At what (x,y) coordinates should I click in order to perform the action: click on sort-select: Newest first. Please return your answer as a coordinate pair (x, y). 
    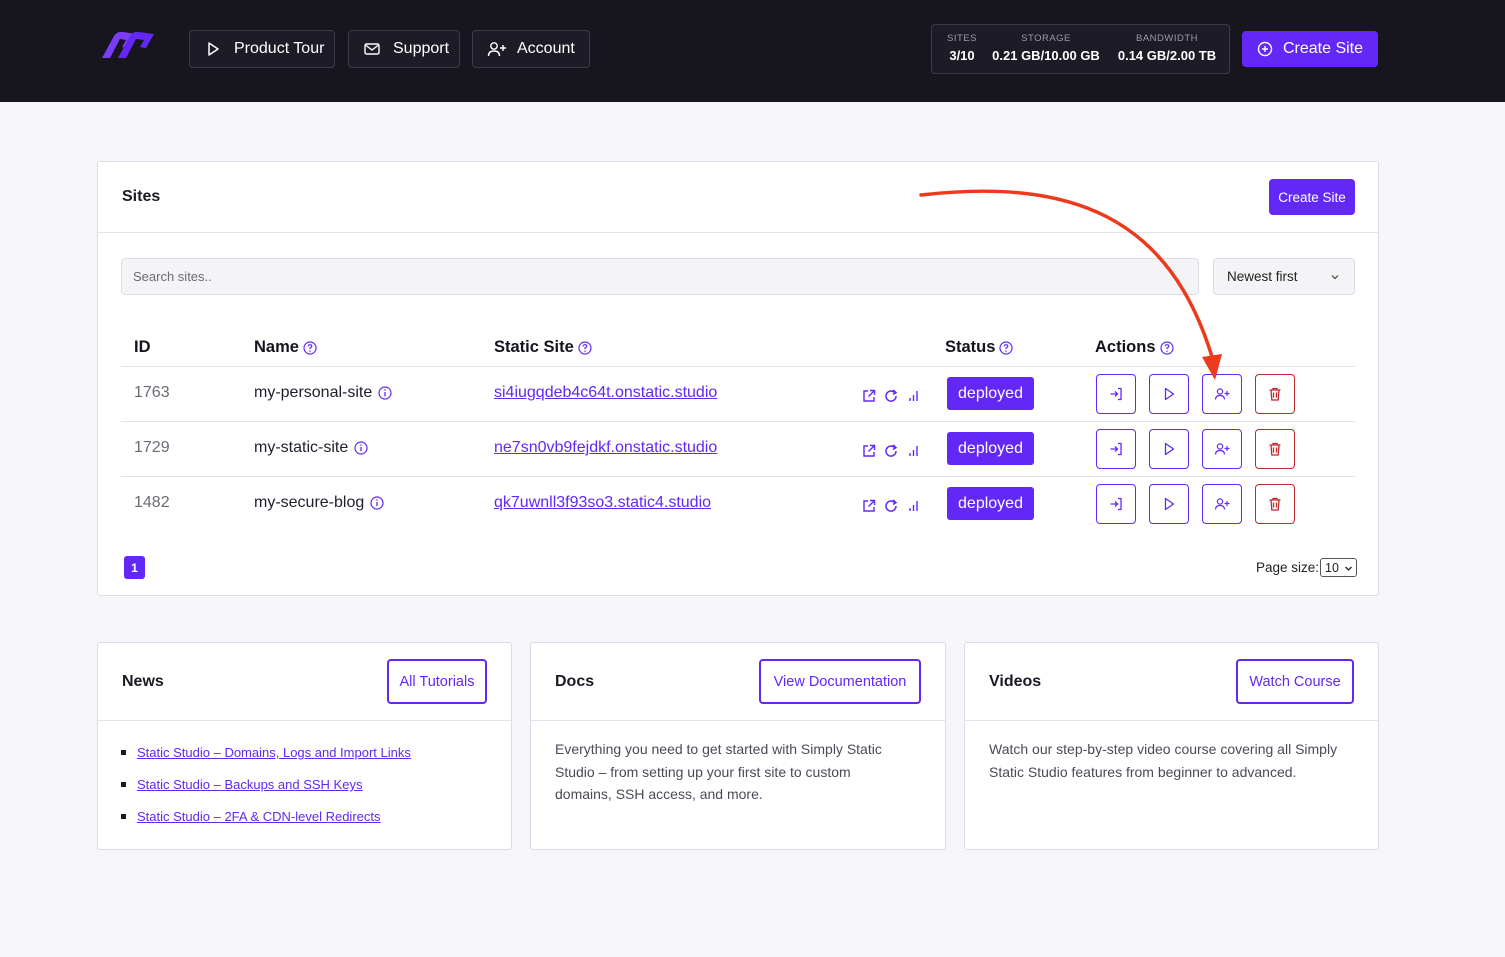
    Looking at the image, I should click on (1284, 276).